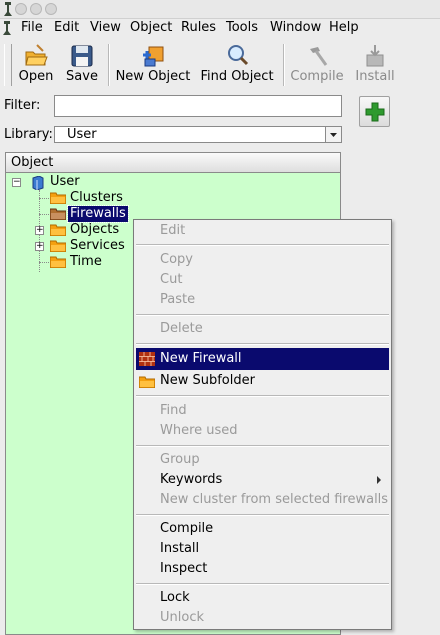 The height and width of the screenshot is (635, 440). Describe the element at coordinates (178, 299) in the screenshot. I see `context-menu-item-label: Paste` at that location.